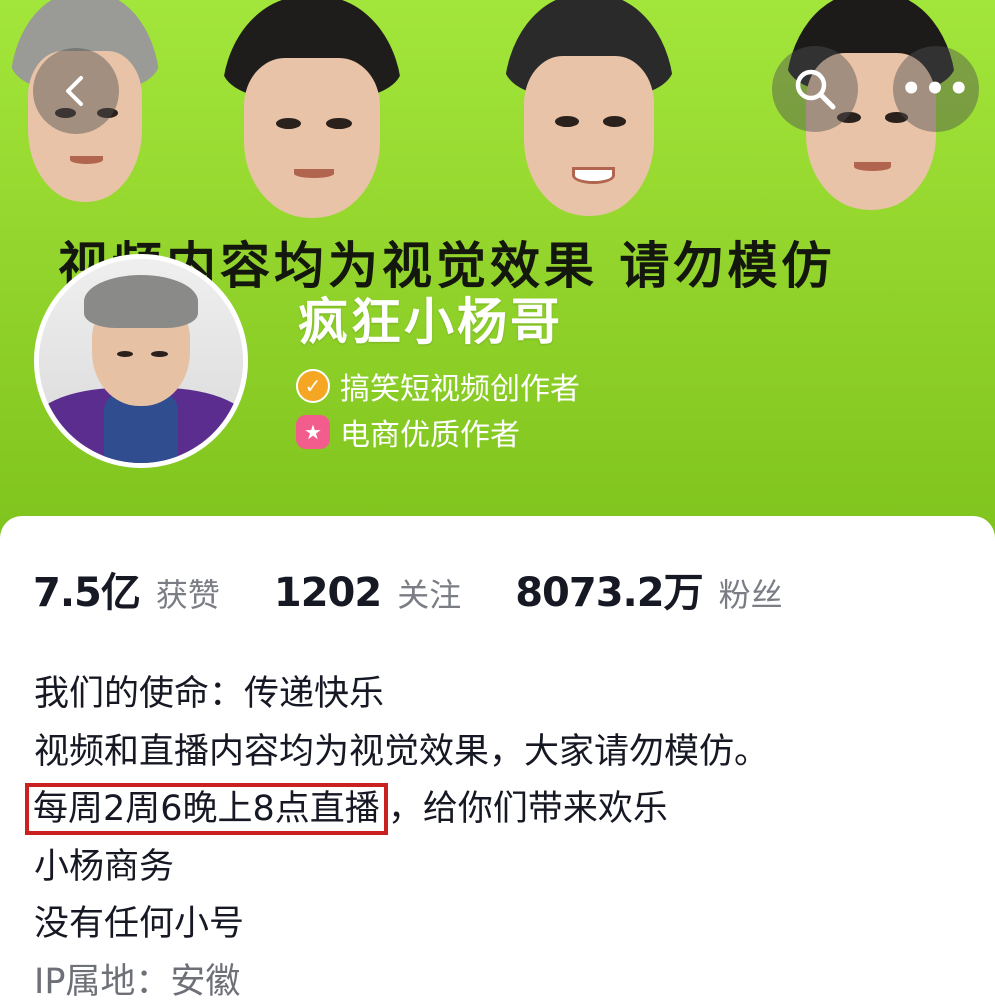 Image resolution: width=995 pixels, height=1000 pixels. I want to click on stat-likes: 7.5亿 获赞, so click(126, 589).